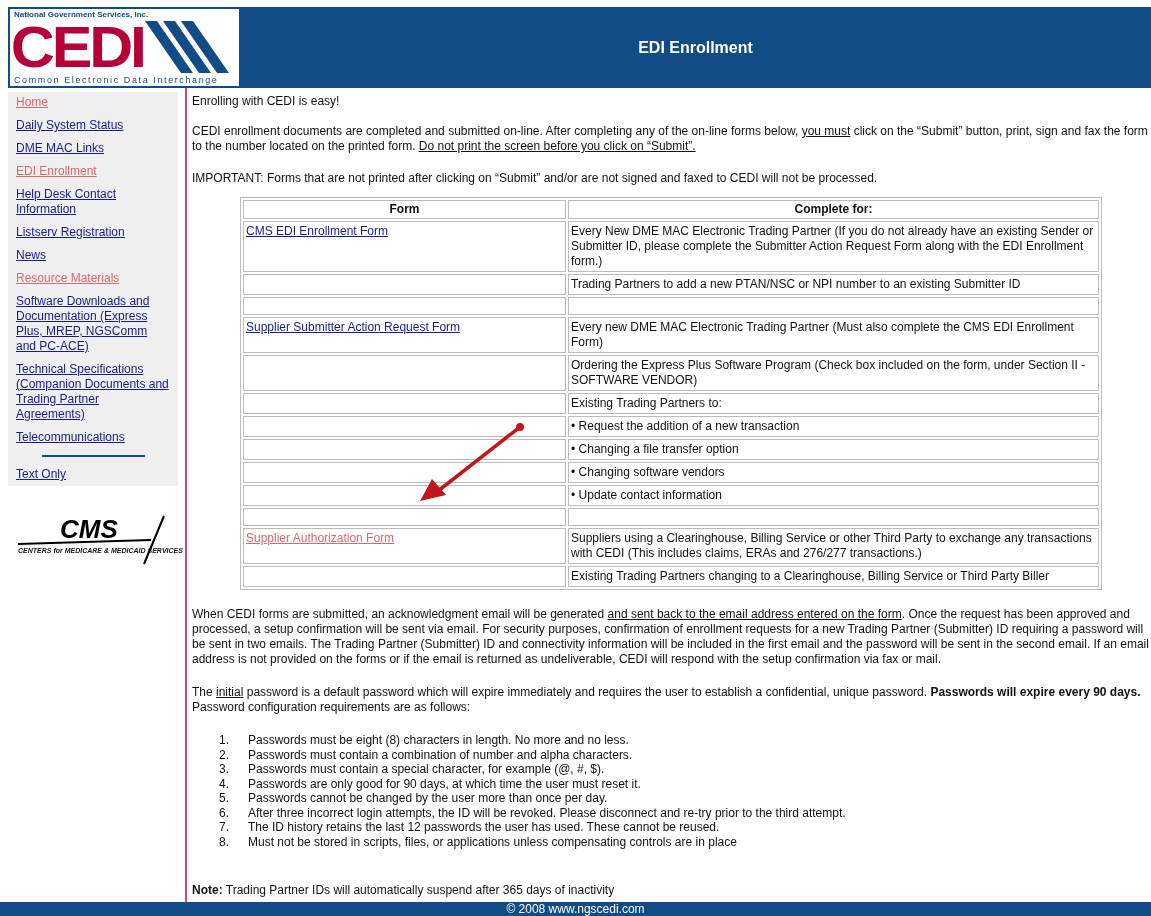  What do you see at coordinates (223, 783) in the screenshot?
I see `list-number: 4.` at bounding box center [223, 783].